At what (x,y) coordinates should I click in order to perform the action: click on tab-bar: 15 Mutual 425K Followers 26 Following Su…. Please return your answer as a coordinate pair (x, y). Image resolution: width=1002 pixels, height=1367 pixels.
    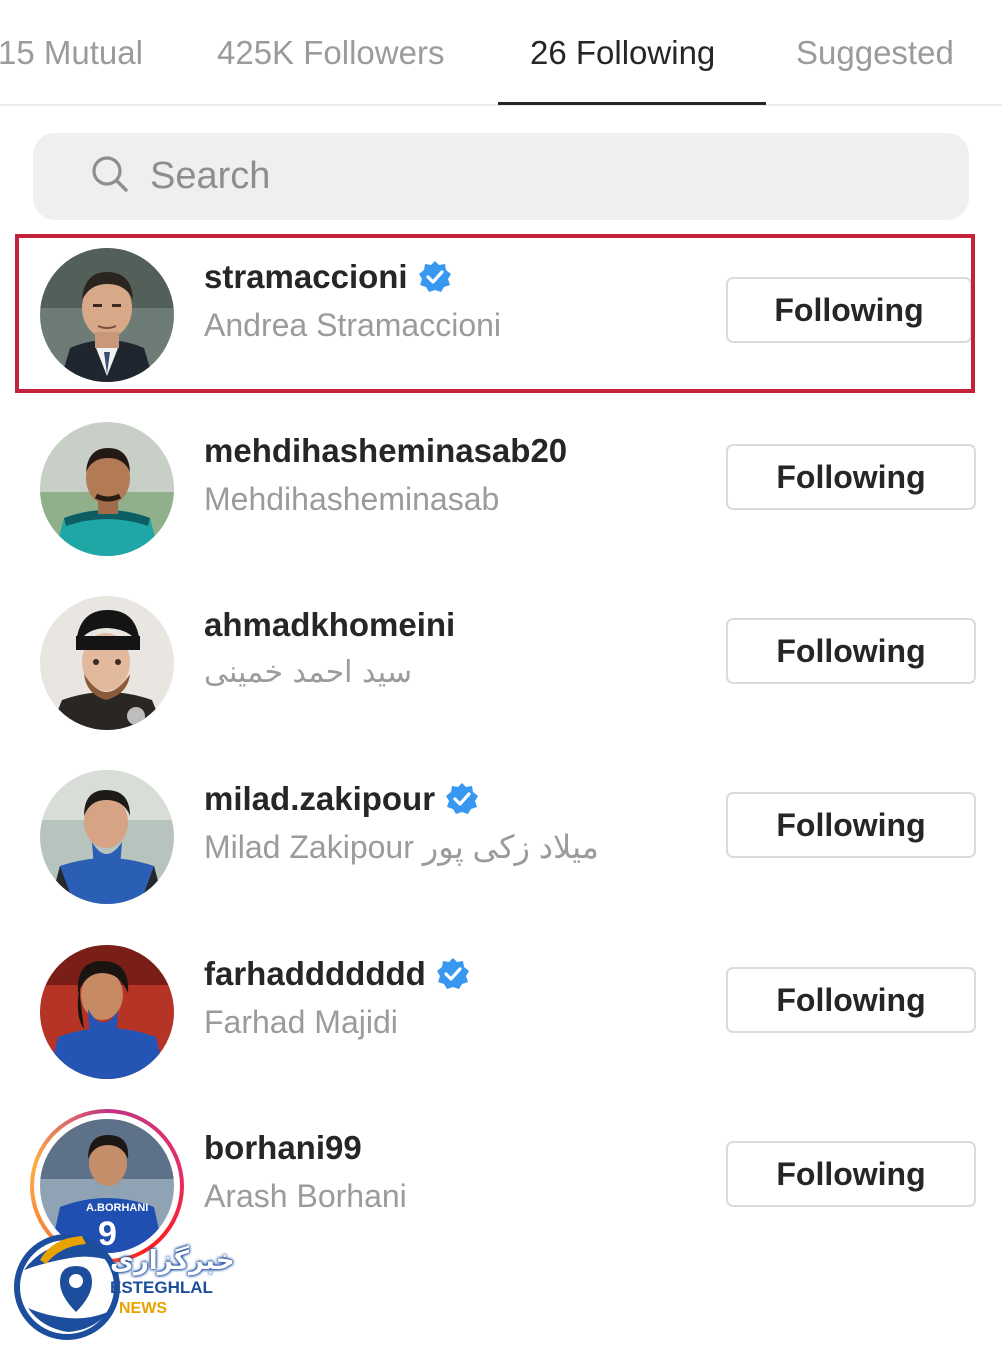
    Looking at the image, I should click on (501, 53).